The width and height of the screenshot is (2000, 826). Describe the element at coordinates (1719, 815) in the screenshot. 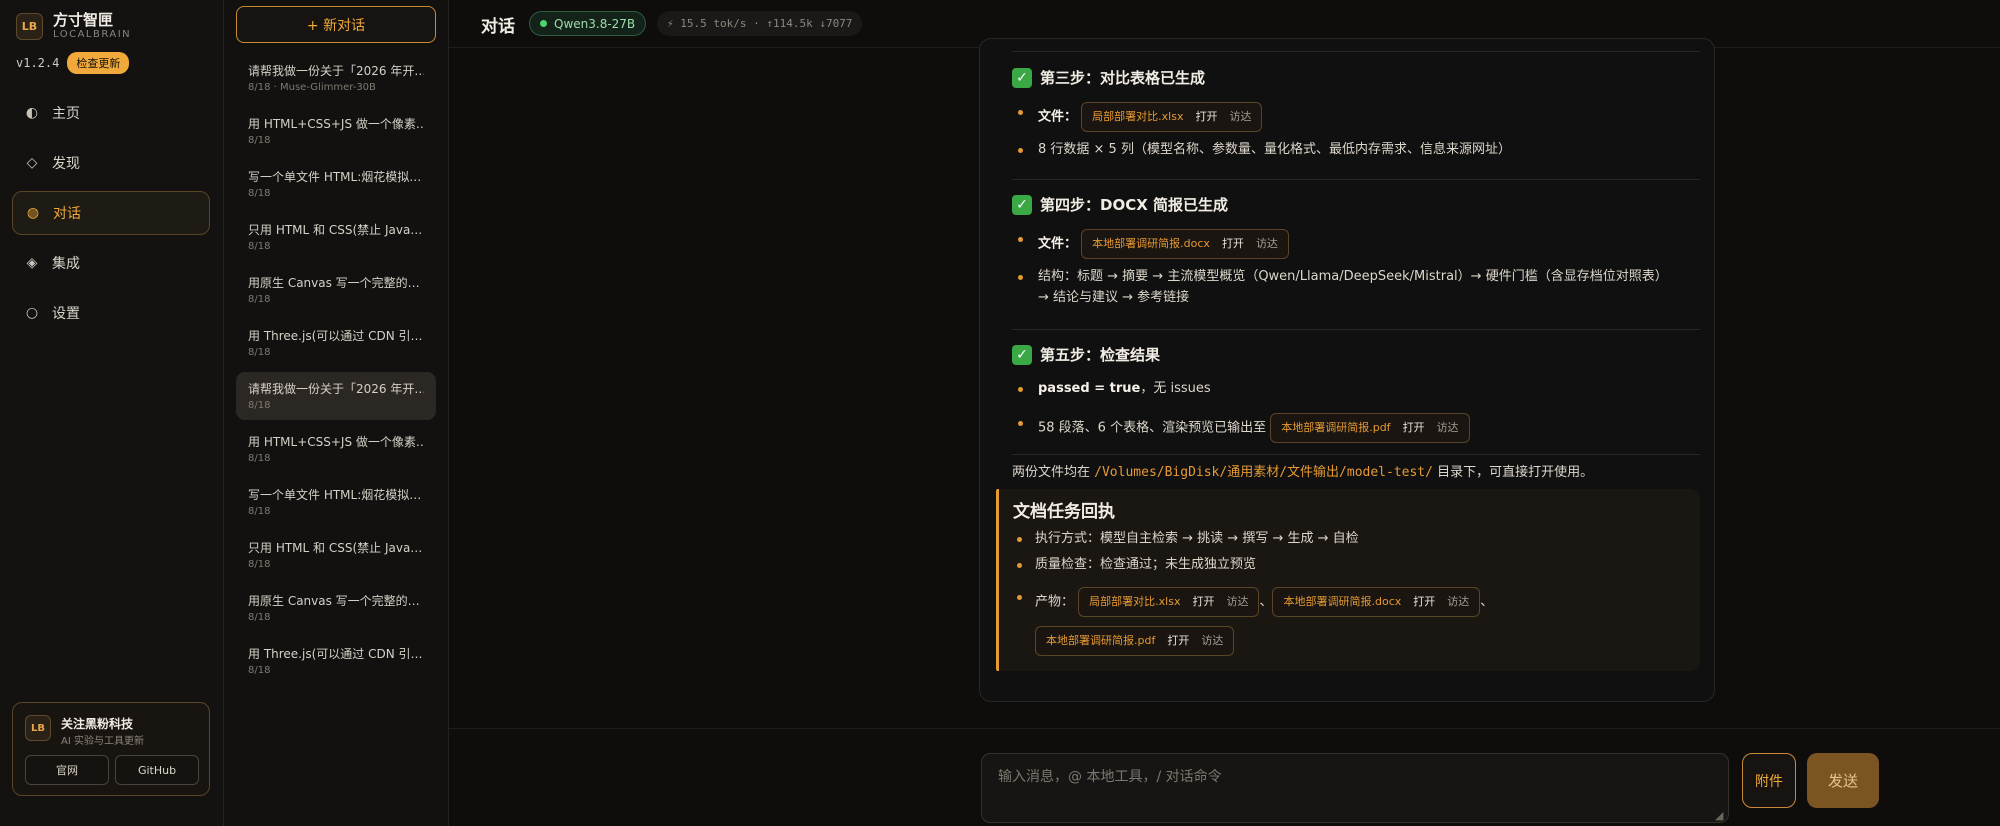

I see `resize-grip-icon: ◢` at that location.